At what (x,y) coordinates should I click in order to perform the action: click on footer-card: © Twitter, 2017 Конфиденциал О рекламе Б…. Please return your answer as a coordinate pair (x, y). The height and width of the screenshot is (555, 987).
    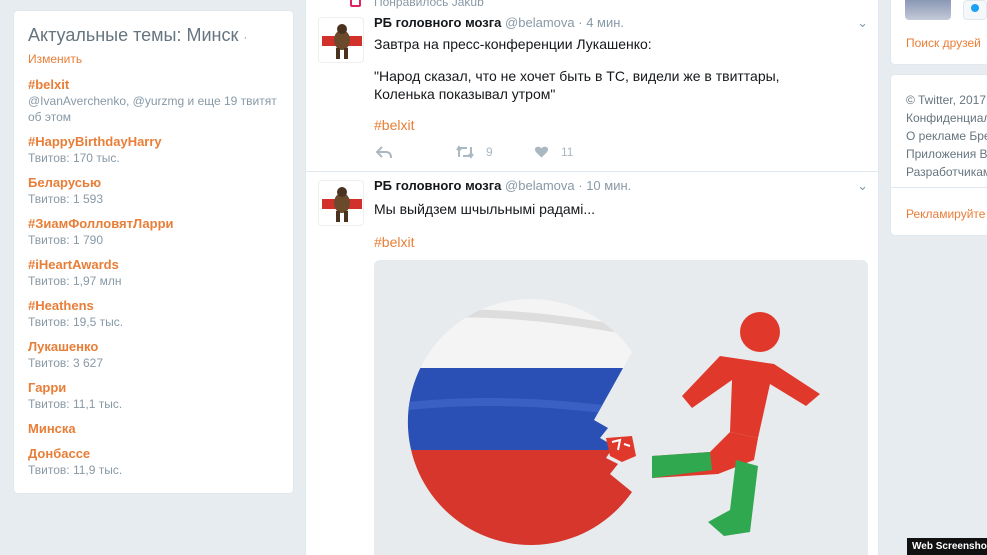
    Looking at the image, I should click on (938, 155).